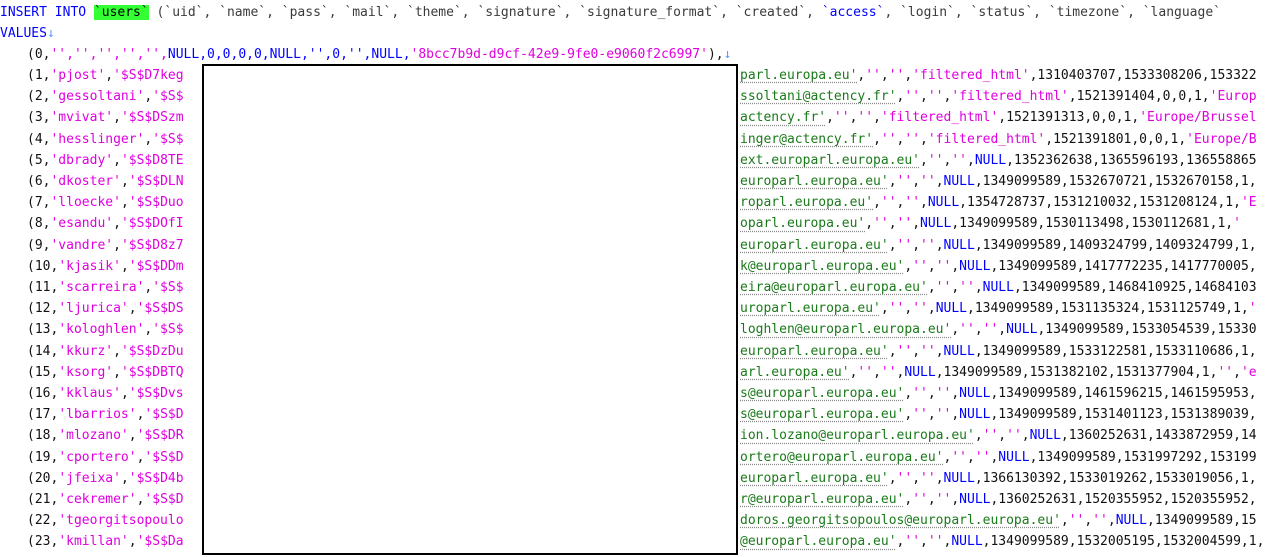 Image resolution: width=1280 pixels, height=557 pixels. What do you see at coordinates (43, 542) in the screenshot?
I see `row-uid: (23,` at bounding box center [43, 542].